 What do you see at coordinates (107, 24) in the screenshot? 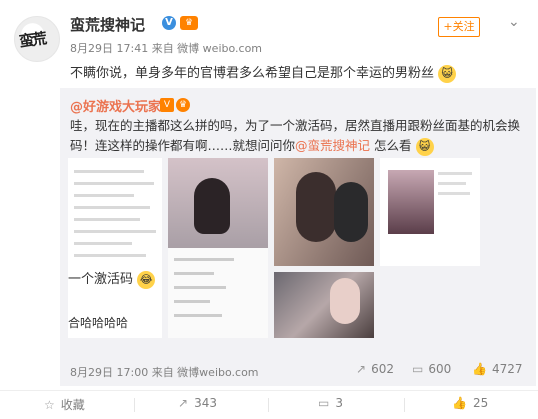
I see `author-name: 蛮荒搜神记` at bounding box center [107, 24].